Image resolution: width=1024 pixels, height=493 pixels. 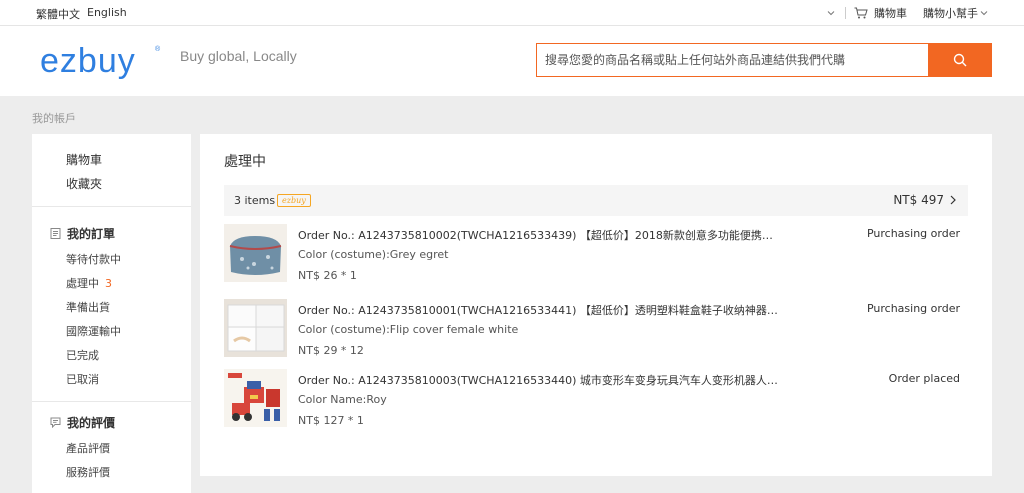 What do you see at coordinates (512, 13) in the screenshot?
I see `top-bar: 繁體中文 English 購物車 購物小幫手` at bounding box center [512, 13].